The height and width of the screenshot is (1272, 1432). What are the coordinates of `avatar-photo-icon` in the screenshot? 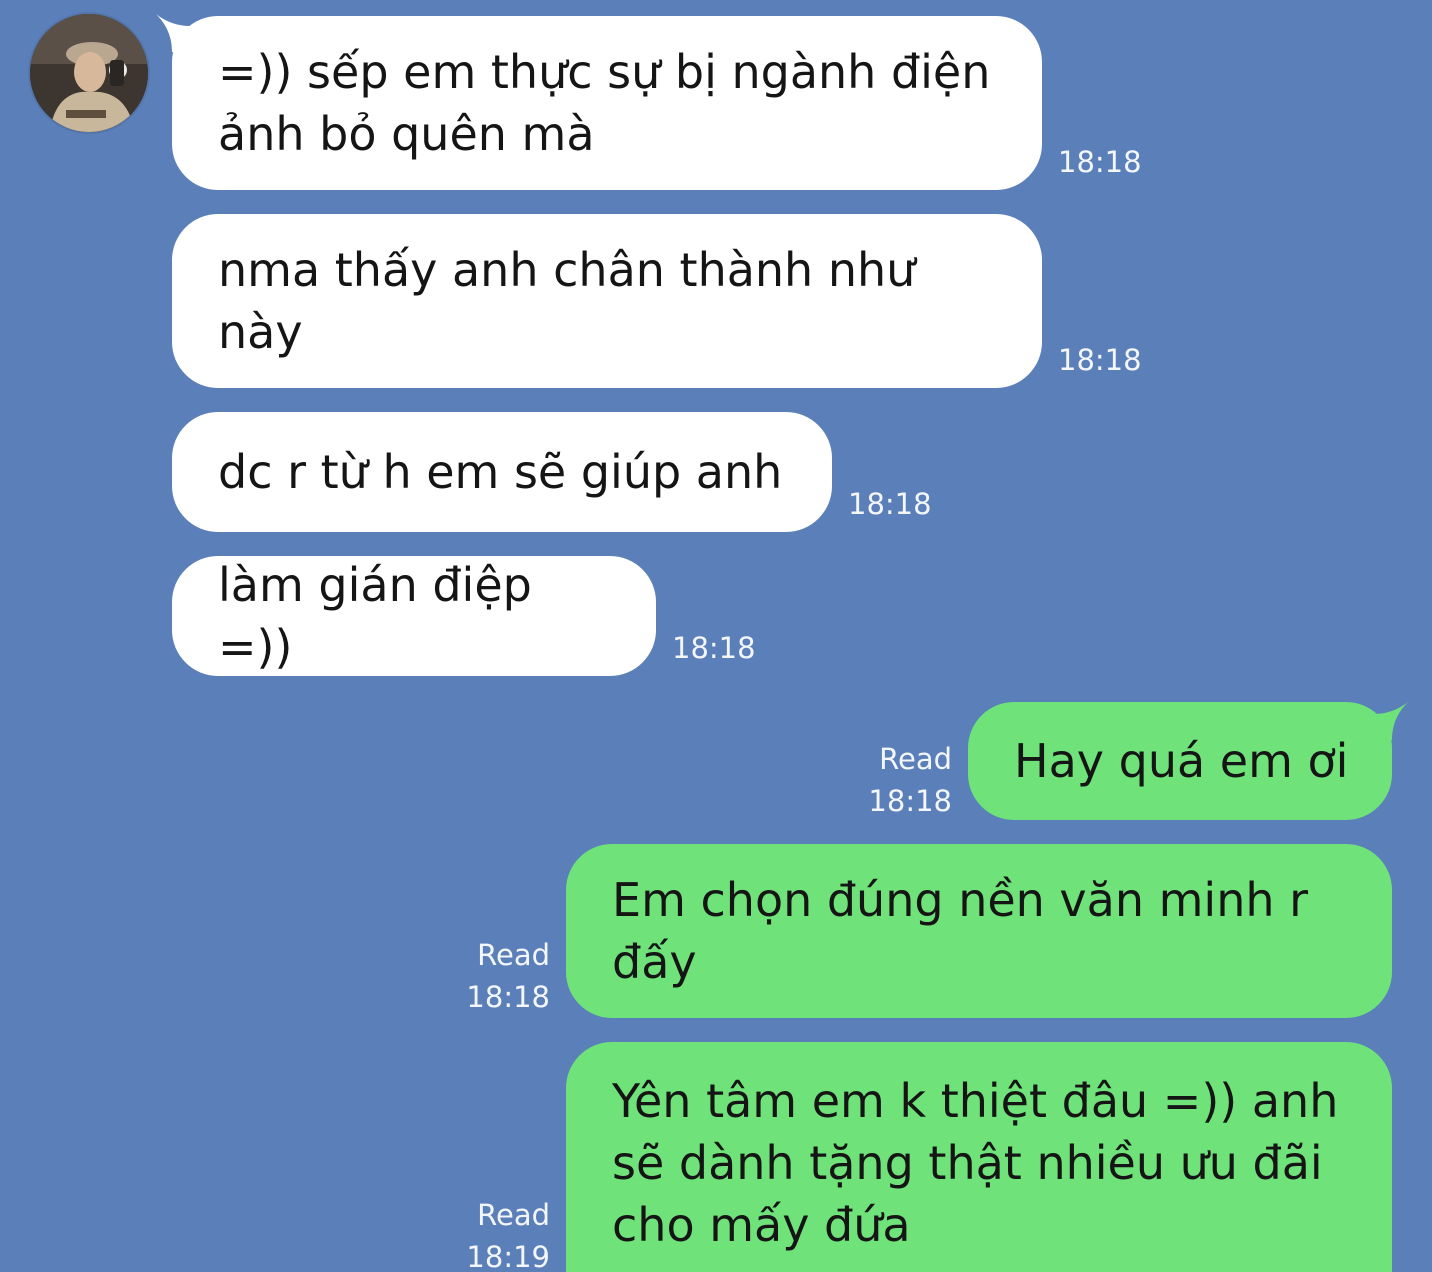 It's located at (89, 73).